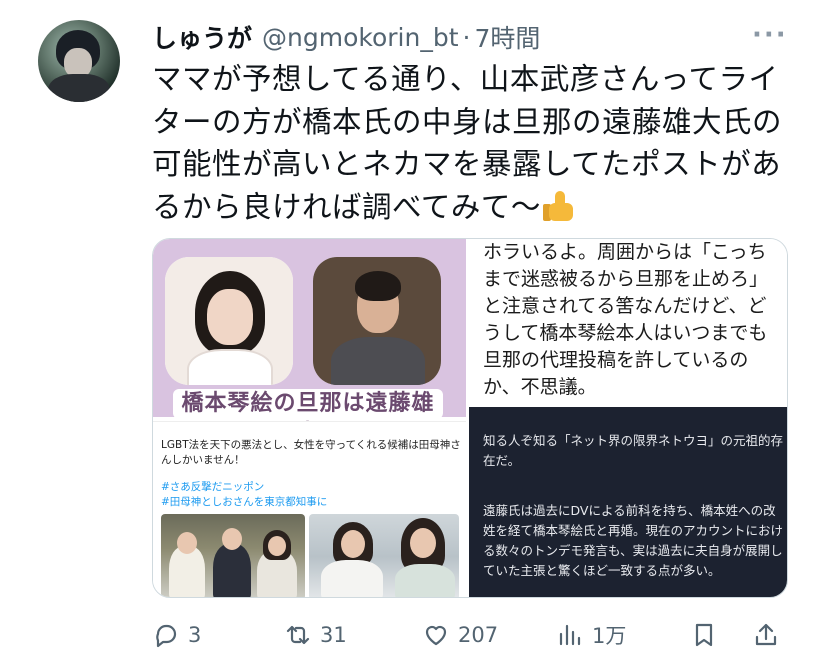  What do you see at coordinates (195, 635) in the screenshot?
I see `reply-count: 3` at bounding box center [195, 635].